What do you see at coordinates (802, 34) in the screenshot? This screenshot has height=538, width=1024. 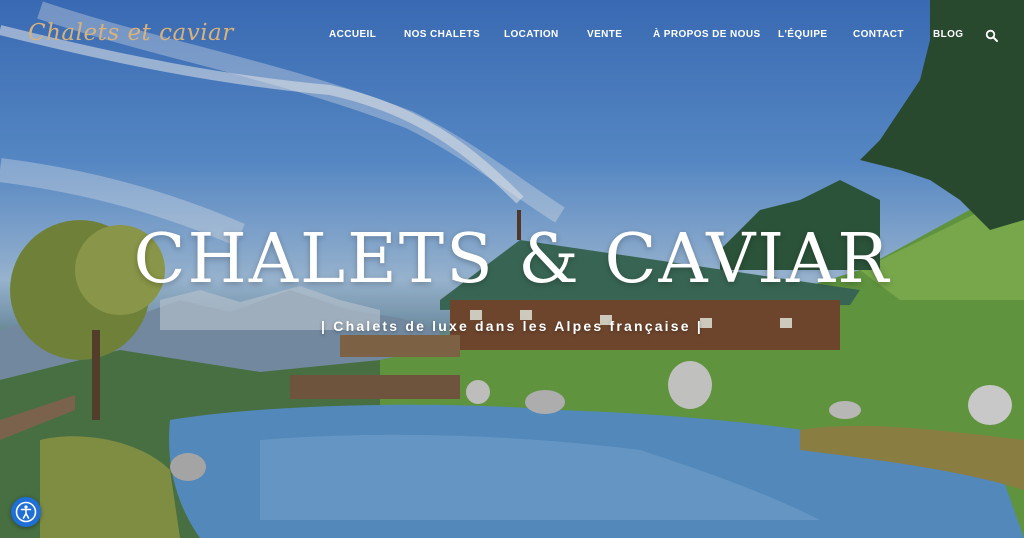 I see `nav-item-equipe: L'ÉQUIPE` at bounding box center [802, 34].